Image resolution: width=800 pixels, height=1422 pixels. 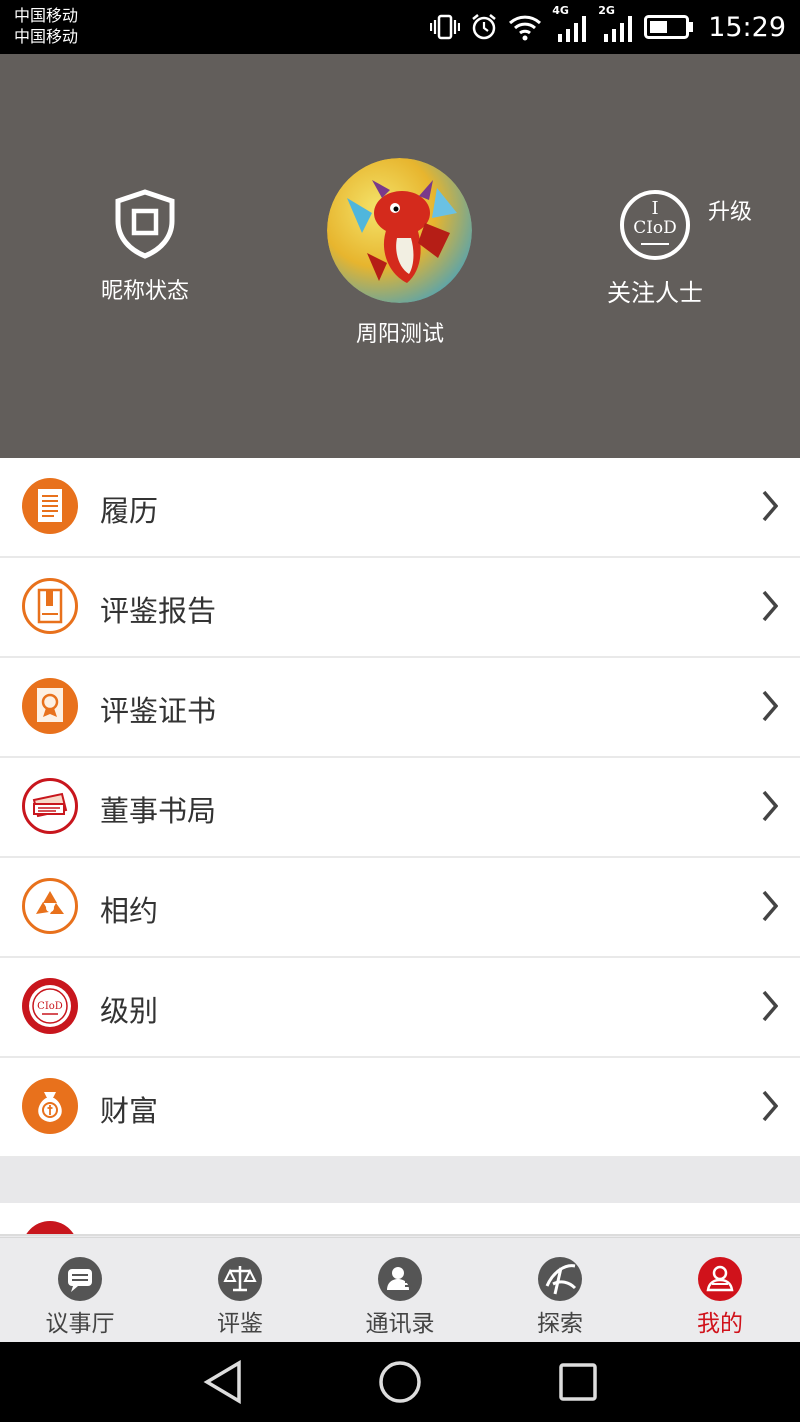 What do you see at coordinates (400, 708) in the screenshot?
I see `menu-item-certificate: 评鉴证书` at bounding box center [400, 708].